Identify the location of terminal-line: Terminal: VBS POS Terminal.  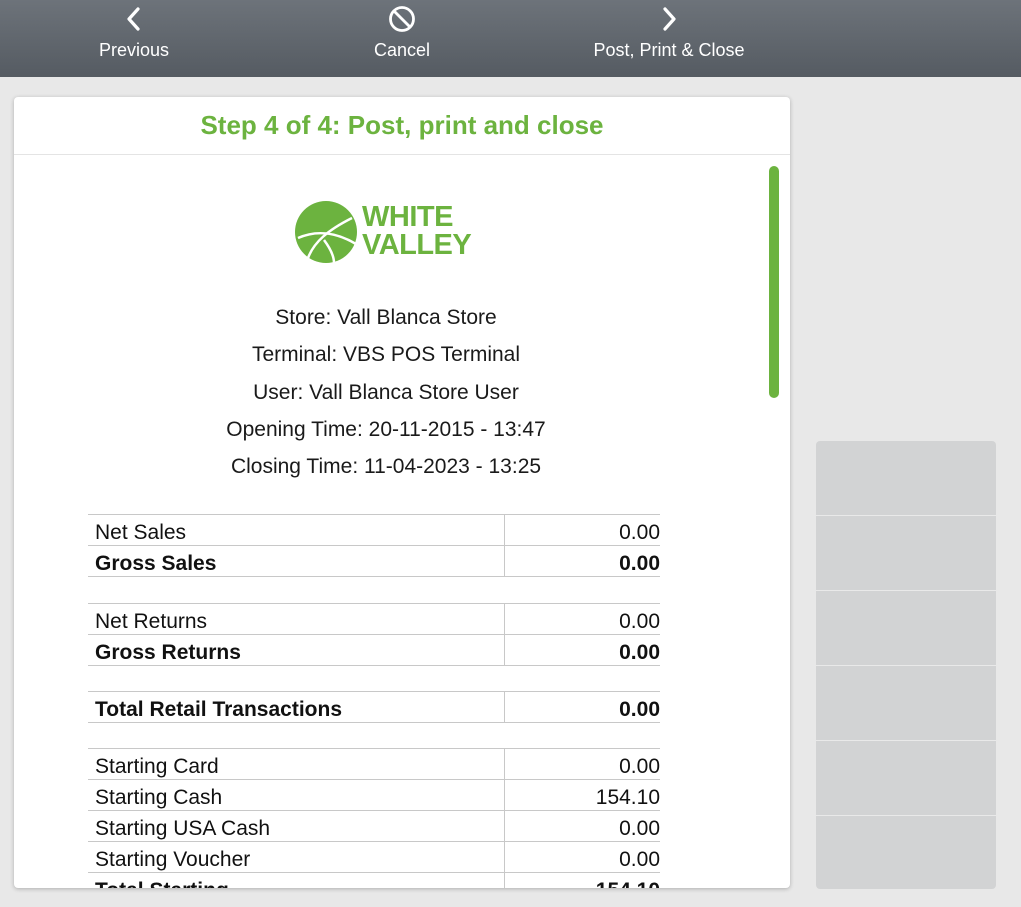
(386, 354).